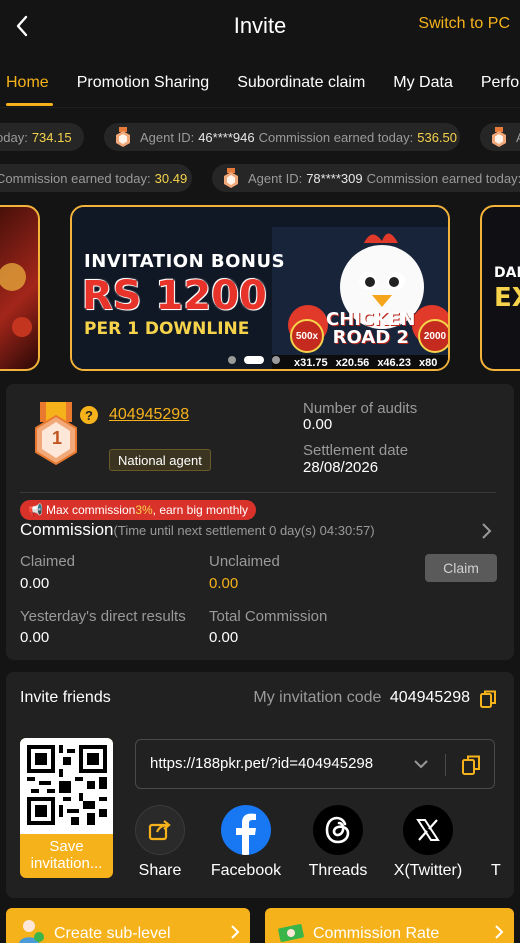  What do you see at coordinates (35, 583) in the screenshot?
I see `claimed-value: 0.00` at bounding box center [35, 583].